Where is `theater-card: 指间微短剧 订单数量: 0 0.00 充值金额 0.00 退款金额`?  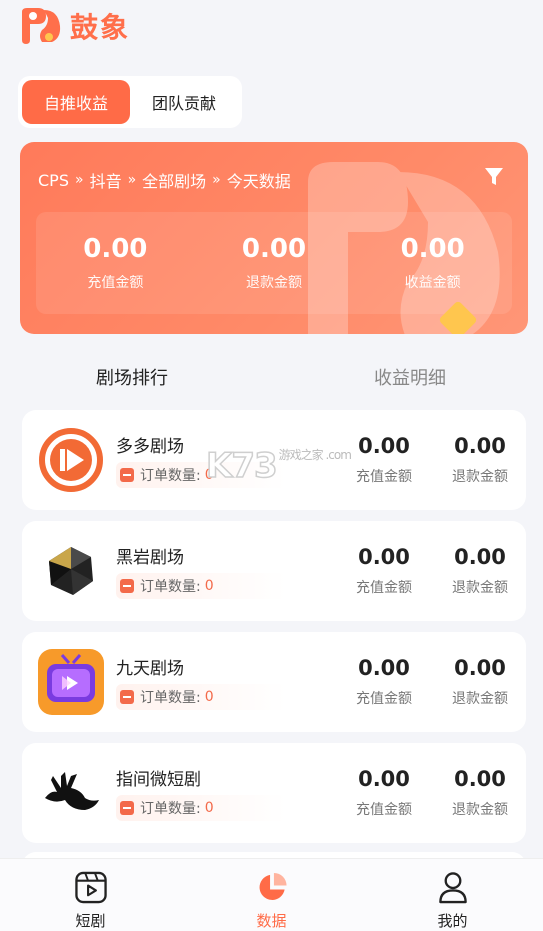
theater-card: 指间微短剧 订单数量: 0 0.00 充值金额 0.00 退款金额 is located at coordinates (274, 793).